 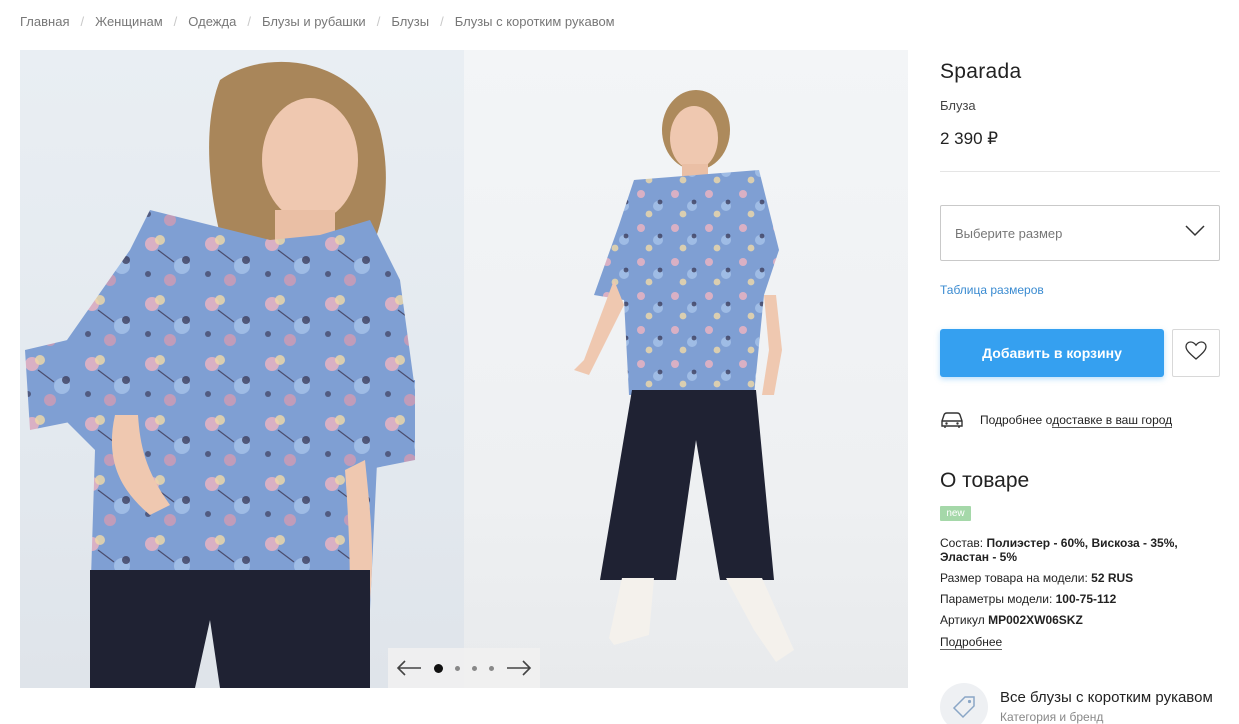 What do you see at coordinates (964, 703) in the screenshot?
I see `tag-icon` at bounding box center [964, 703].